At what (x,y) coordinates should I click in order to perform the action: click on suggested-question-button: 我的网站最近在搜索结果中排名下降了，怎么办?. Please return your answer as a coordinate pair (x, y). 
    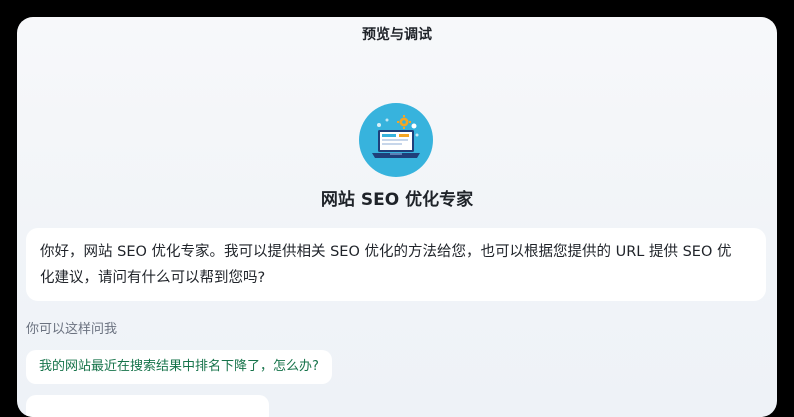
    Looking at the image, I should click on (179, 367).